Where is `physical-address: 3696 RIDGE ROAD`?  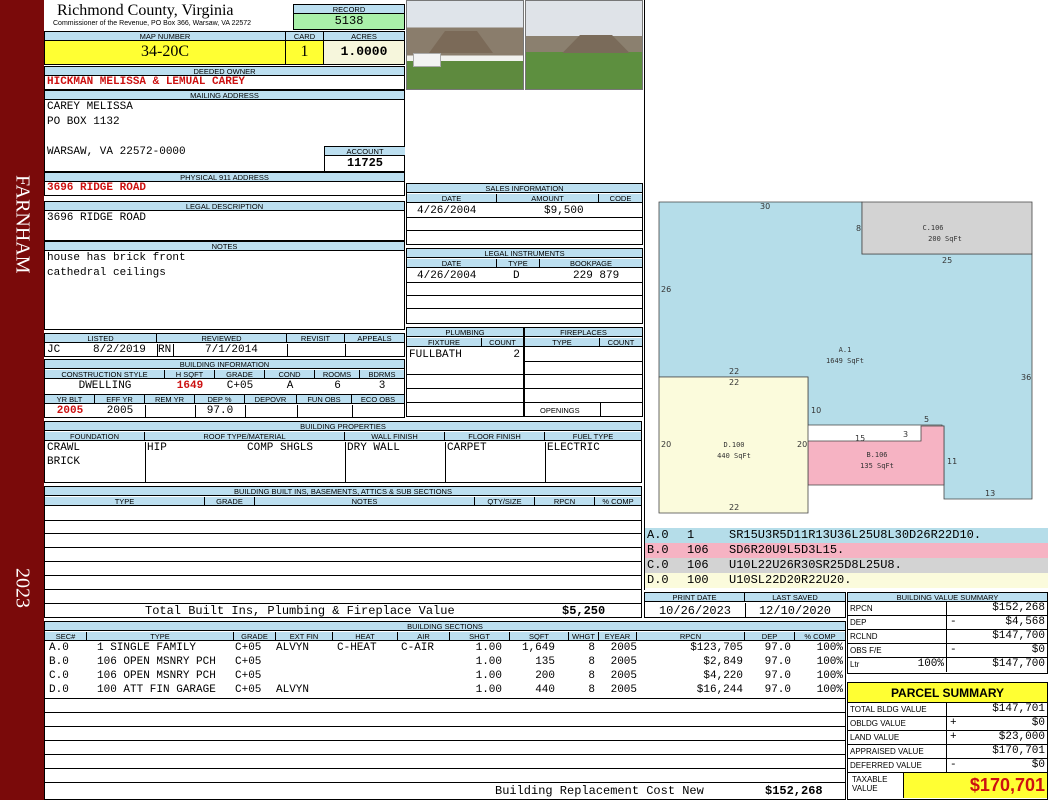 physical-address: 3696 RIDGE ROAD is located at coordinates (97, 188).